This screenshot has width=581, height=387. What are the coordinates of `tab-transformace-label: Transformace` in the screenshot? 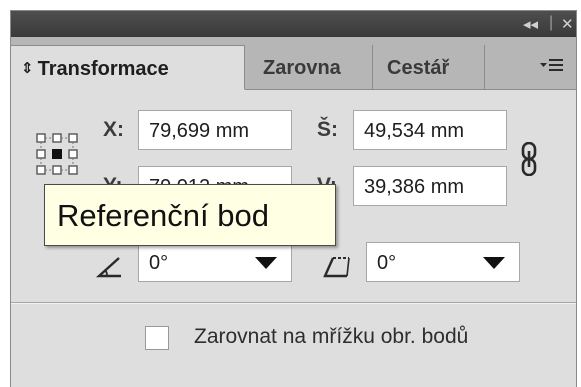 It's located at (103, 69).